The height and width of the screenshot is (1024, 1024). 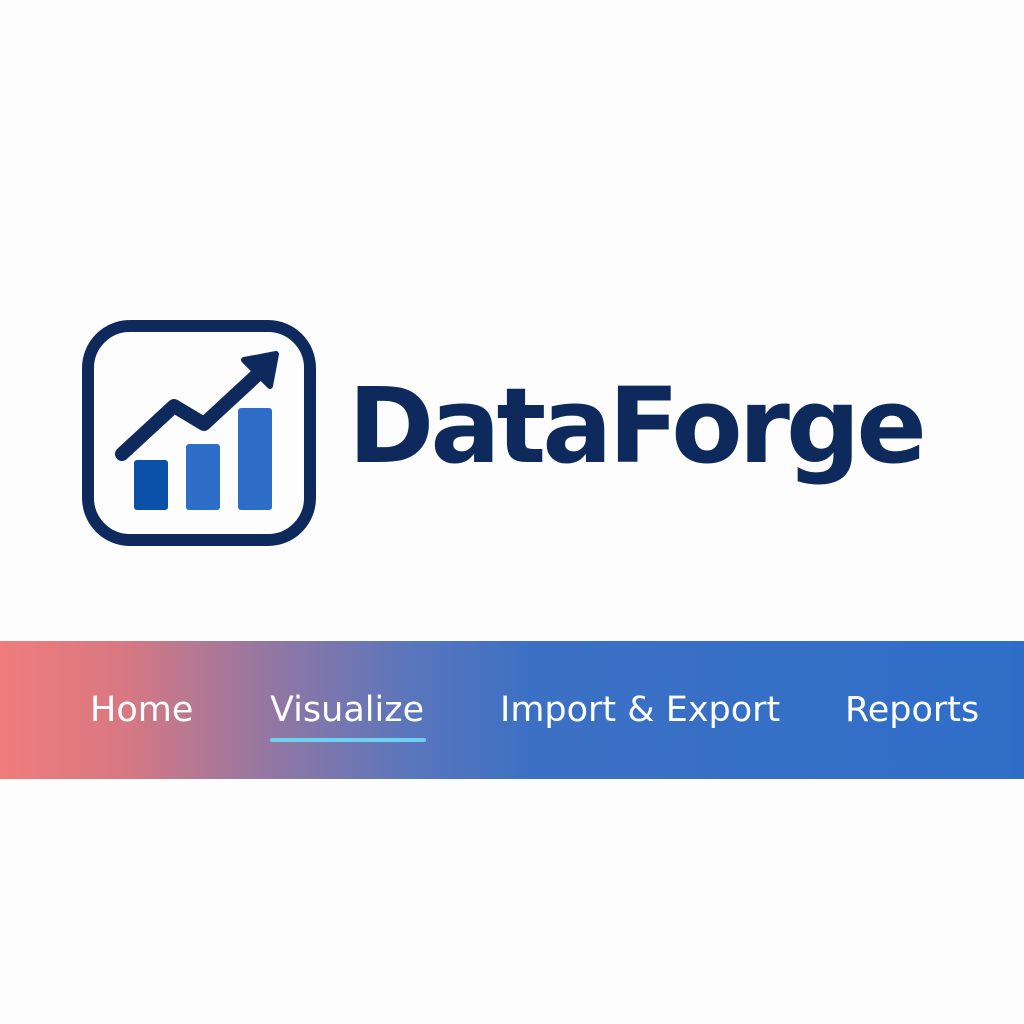 I want to click on active-tab-indicator, so click(x=348, y=740).